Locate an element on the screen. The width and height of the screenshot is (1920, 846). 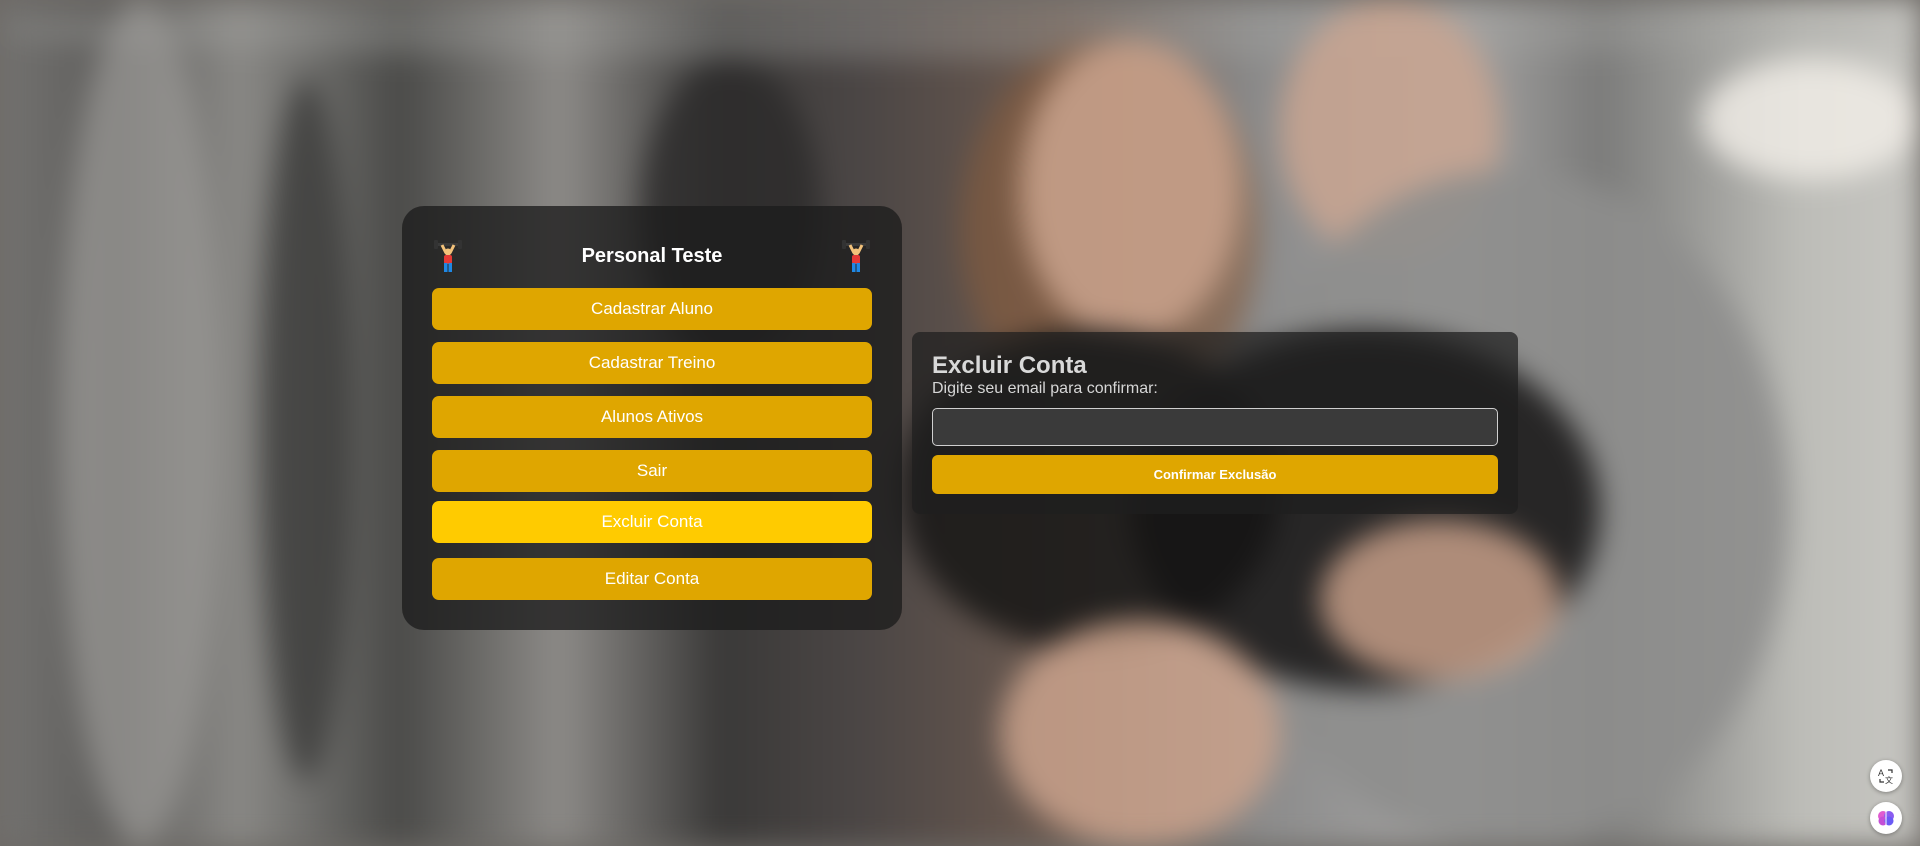
svg-text: A is located at coordinates (1881, 773).